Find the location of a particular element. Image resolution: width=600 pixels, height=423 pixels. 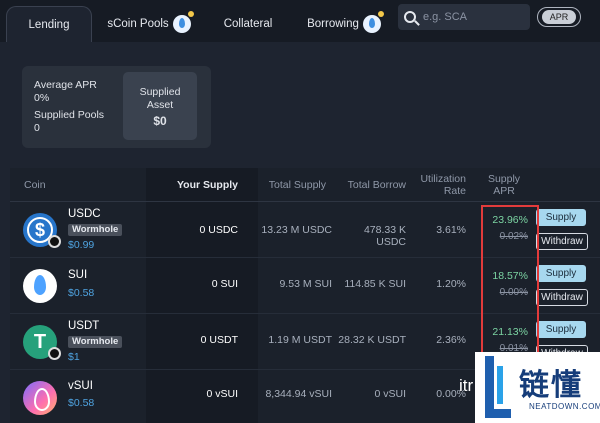

header-utilization-line2: Rate is located at coordinates (454, 191).